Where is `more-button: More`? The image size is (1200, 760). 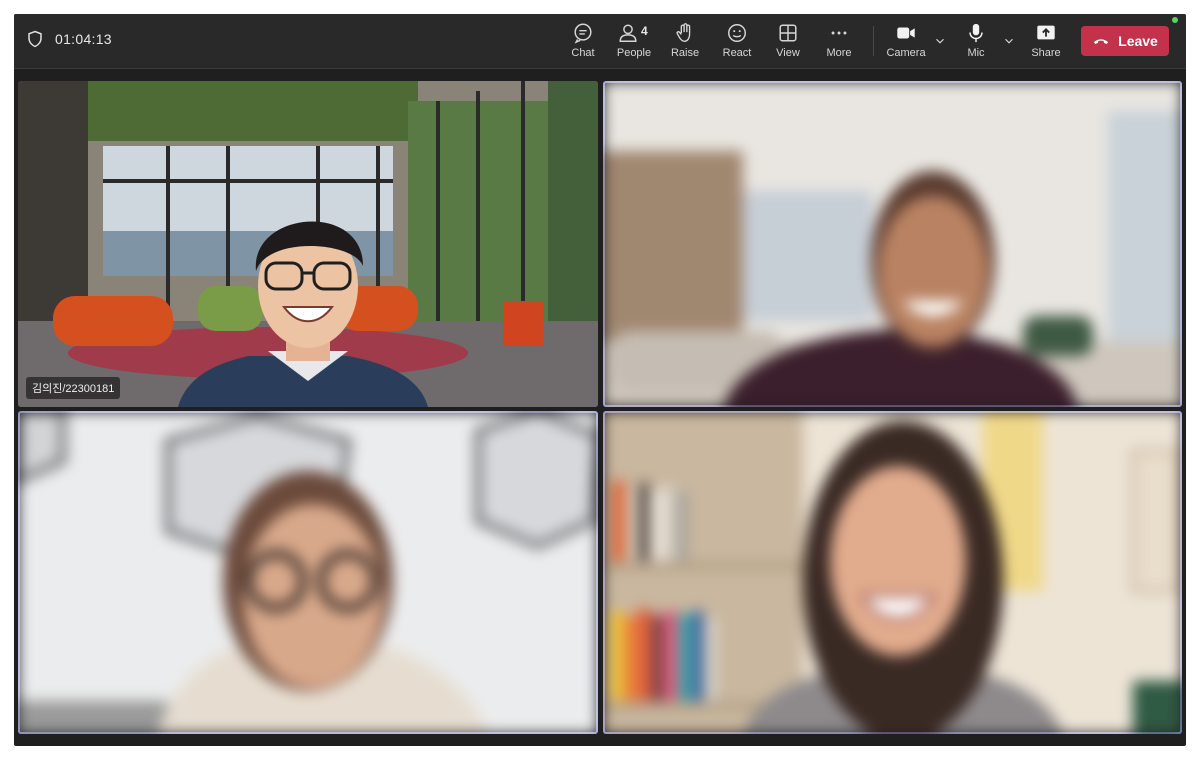 more-button: More is located at coordinates (839, 43).